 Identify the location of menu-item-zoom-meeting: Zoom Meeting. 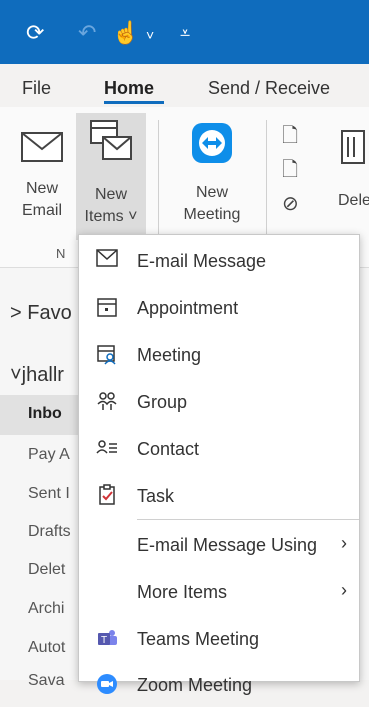
(219, 685).